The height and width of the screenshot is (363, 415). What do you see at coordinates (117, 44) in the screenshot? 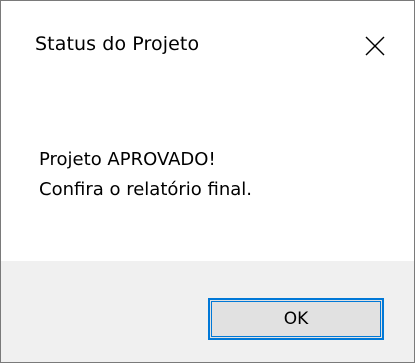
I see `dialog-title: Status do Projeto` at bounding box center [117, 44].